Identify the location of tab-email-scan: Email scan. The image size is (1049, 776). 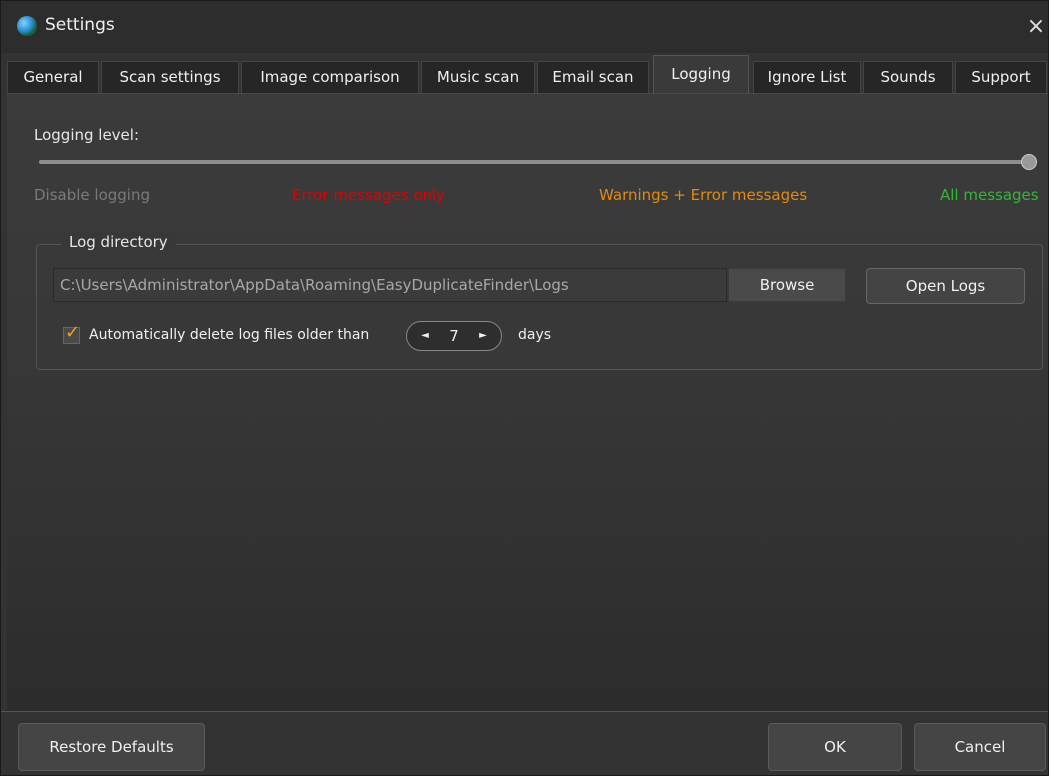
(593, 77).